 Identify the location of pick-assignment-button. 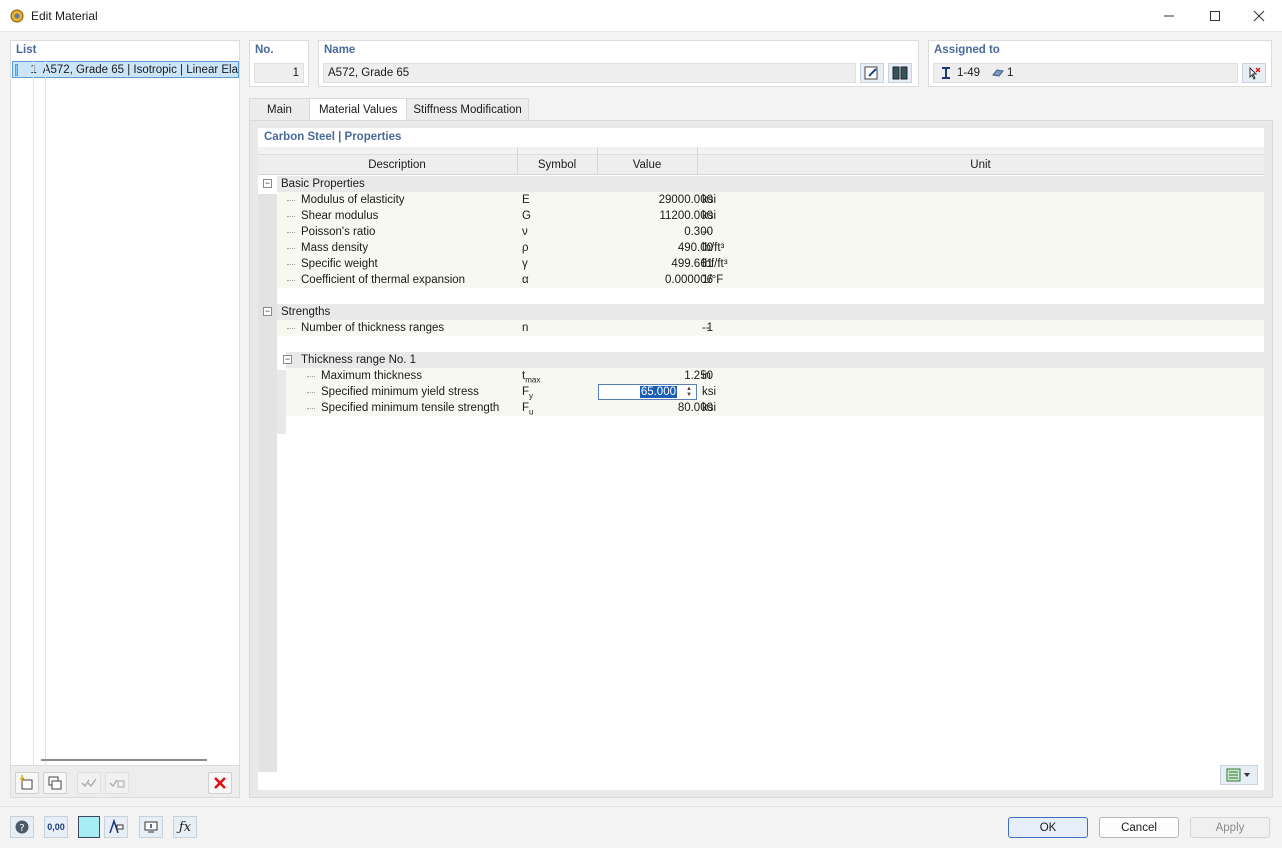
(1254, 73).